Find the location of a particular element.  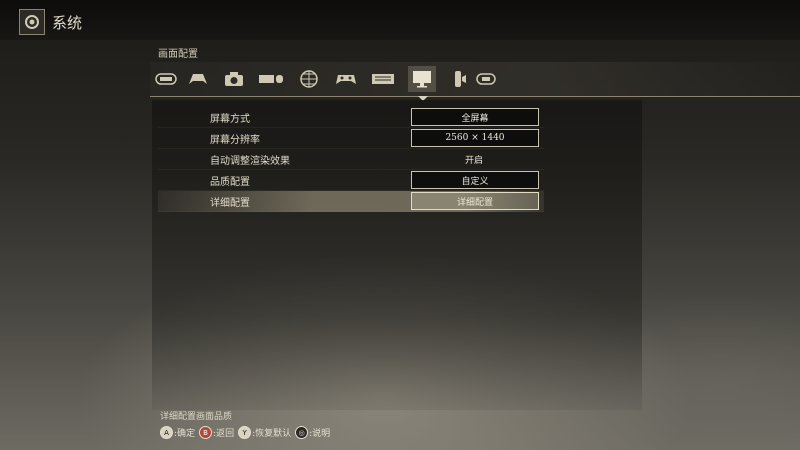

display-icon is located at coordinates (422, 79).